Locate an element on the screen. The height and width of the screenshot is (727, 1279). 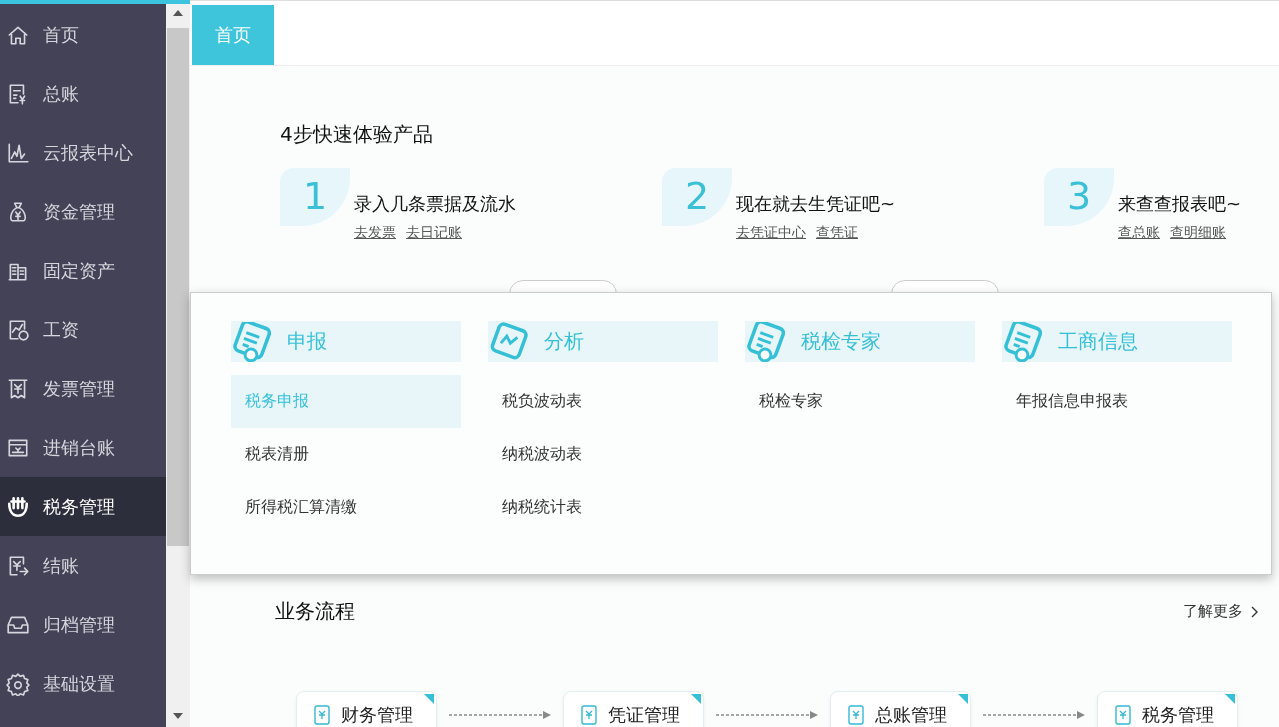
sidebar-item: 首页 is located at coordinates (83, 34).